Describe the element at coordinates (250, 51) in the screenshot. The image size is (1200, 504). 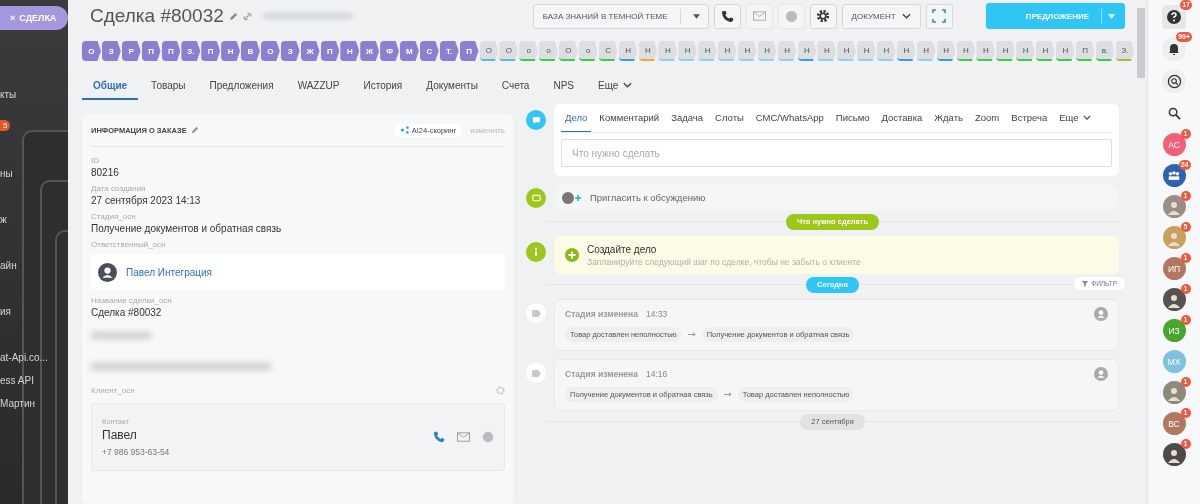
I see `pipeline-stage: В` at that location.